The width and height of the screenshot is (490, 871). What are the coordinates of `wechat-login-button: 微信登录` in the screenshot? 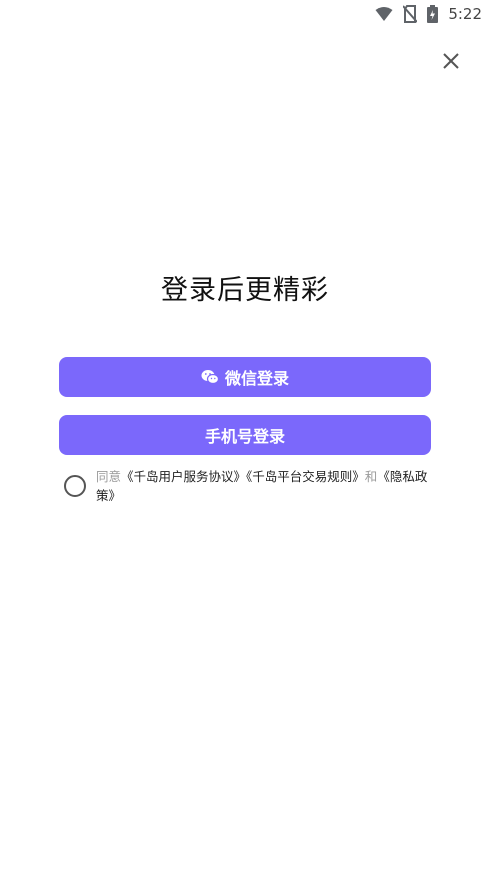 It's located at (245, 377).